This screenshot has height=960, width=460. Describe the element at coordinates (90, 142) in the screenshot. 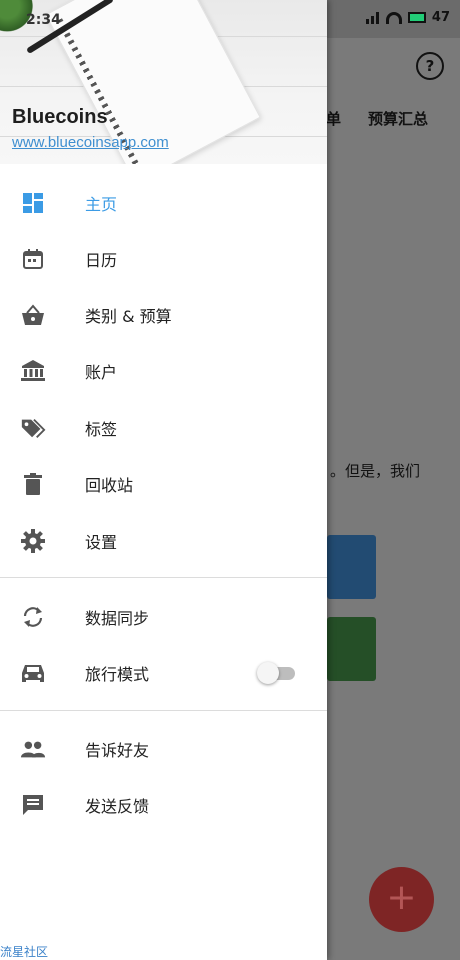

I see `website-link: www.bluecoinsapp.com` at that location.